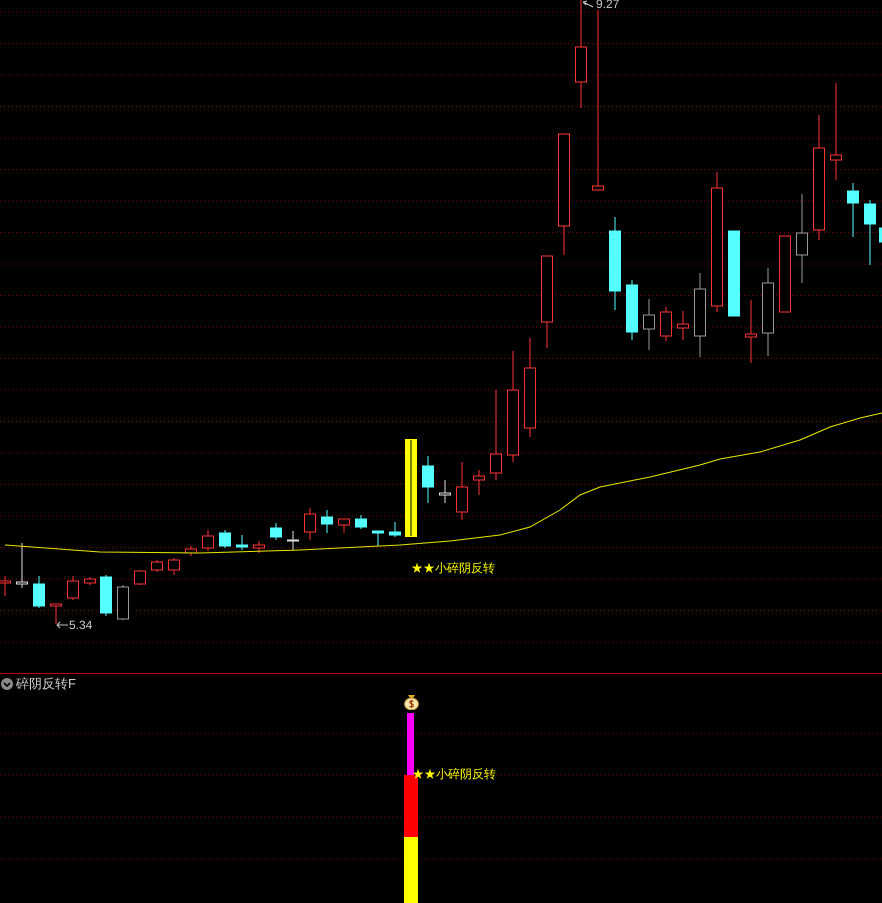 Image resolution: width=882 pixels, height=903 pixels. What do you see at coordinates (411, 870) in the screenshot?
I see `indicator-bar-segment` at bounding box center [411, 870].